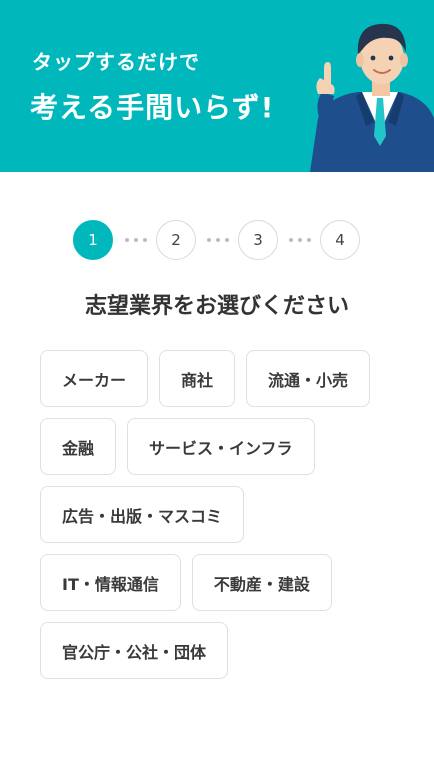 Image resolution: width=434 pixels, height=774 pixels. Describe the element at coordinates (93, 240) in the screenshot. I see `step-1: 1` at that location.